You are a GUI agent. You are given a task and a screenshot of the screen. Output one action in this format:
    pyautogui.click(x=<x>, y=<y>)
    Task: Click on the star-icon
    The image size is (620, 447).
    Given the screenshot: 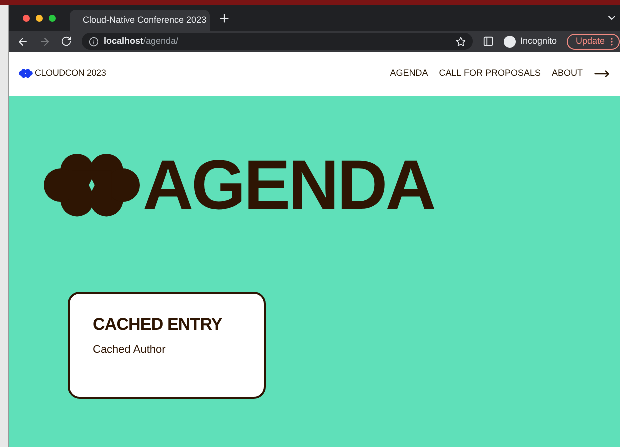 What is the action you would take?
    pyautogui.click(x=461, y=41)
    